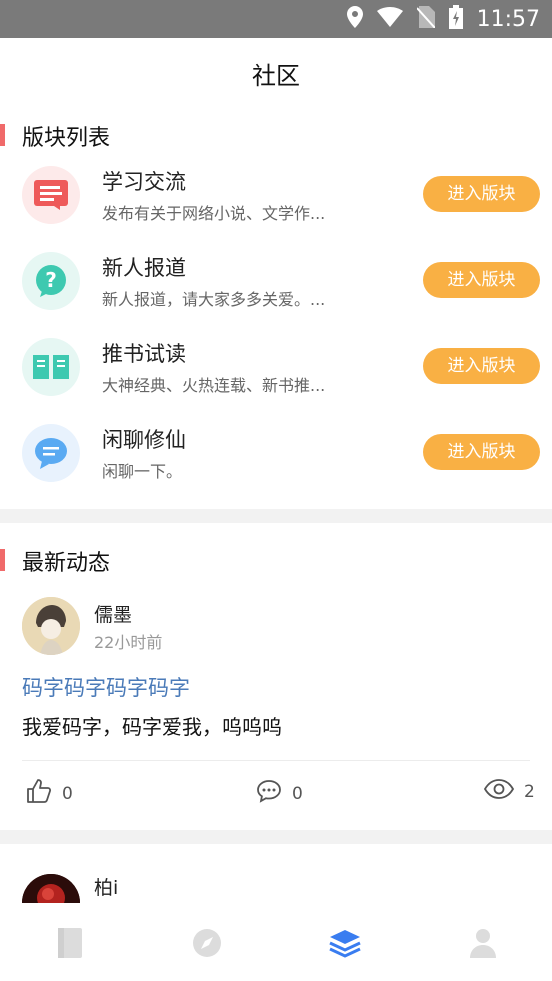  Describe the element at coordinates (144, 268) in the screenshot. I see `board-name: 新人报道` at that location.